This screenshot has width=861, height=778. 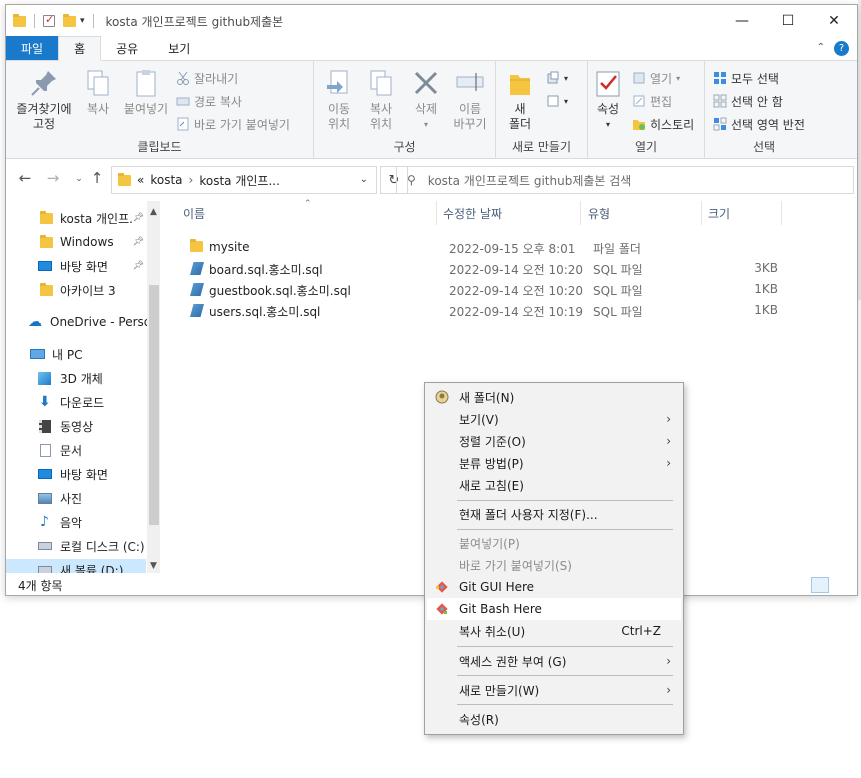 I want to click on menu-item-git-bash-here: Git Bash Here, so click(x=554, y=609).